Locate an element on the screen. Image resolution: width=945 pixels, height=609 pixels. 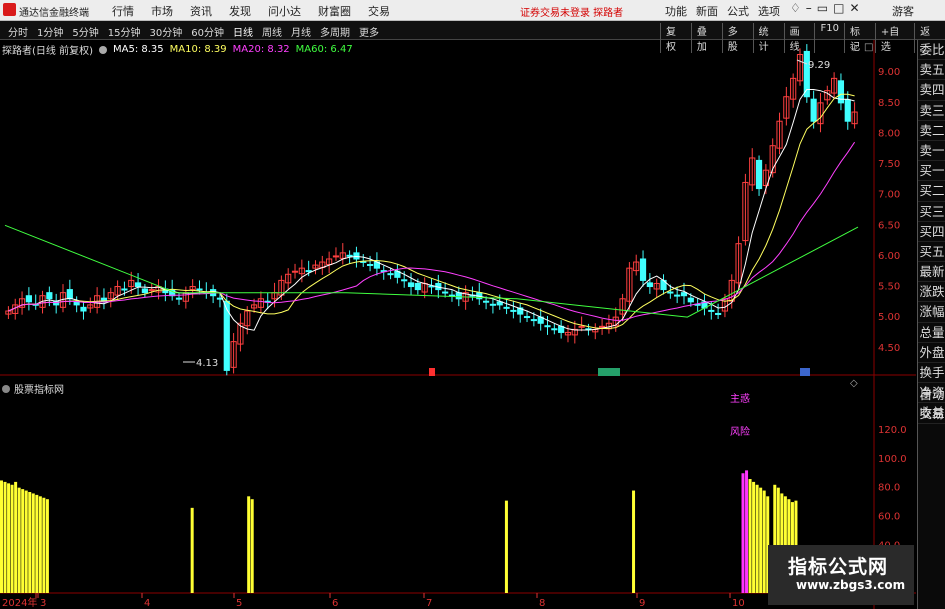
menu-trade: 交易 is located at coordinates (379, 11).